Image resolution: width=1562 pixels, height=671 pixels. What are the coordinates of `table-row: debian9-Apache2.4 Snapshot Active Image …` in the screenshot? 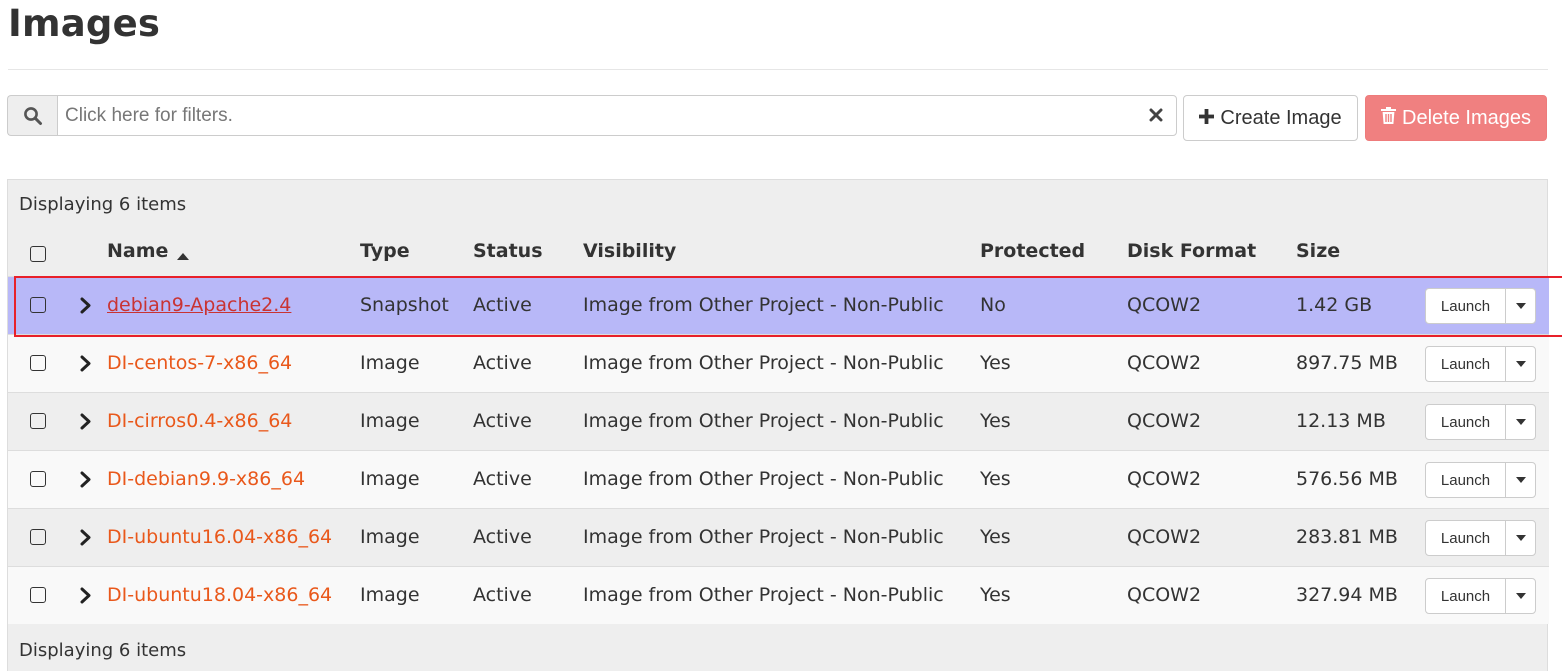 It's located at (778, 305).